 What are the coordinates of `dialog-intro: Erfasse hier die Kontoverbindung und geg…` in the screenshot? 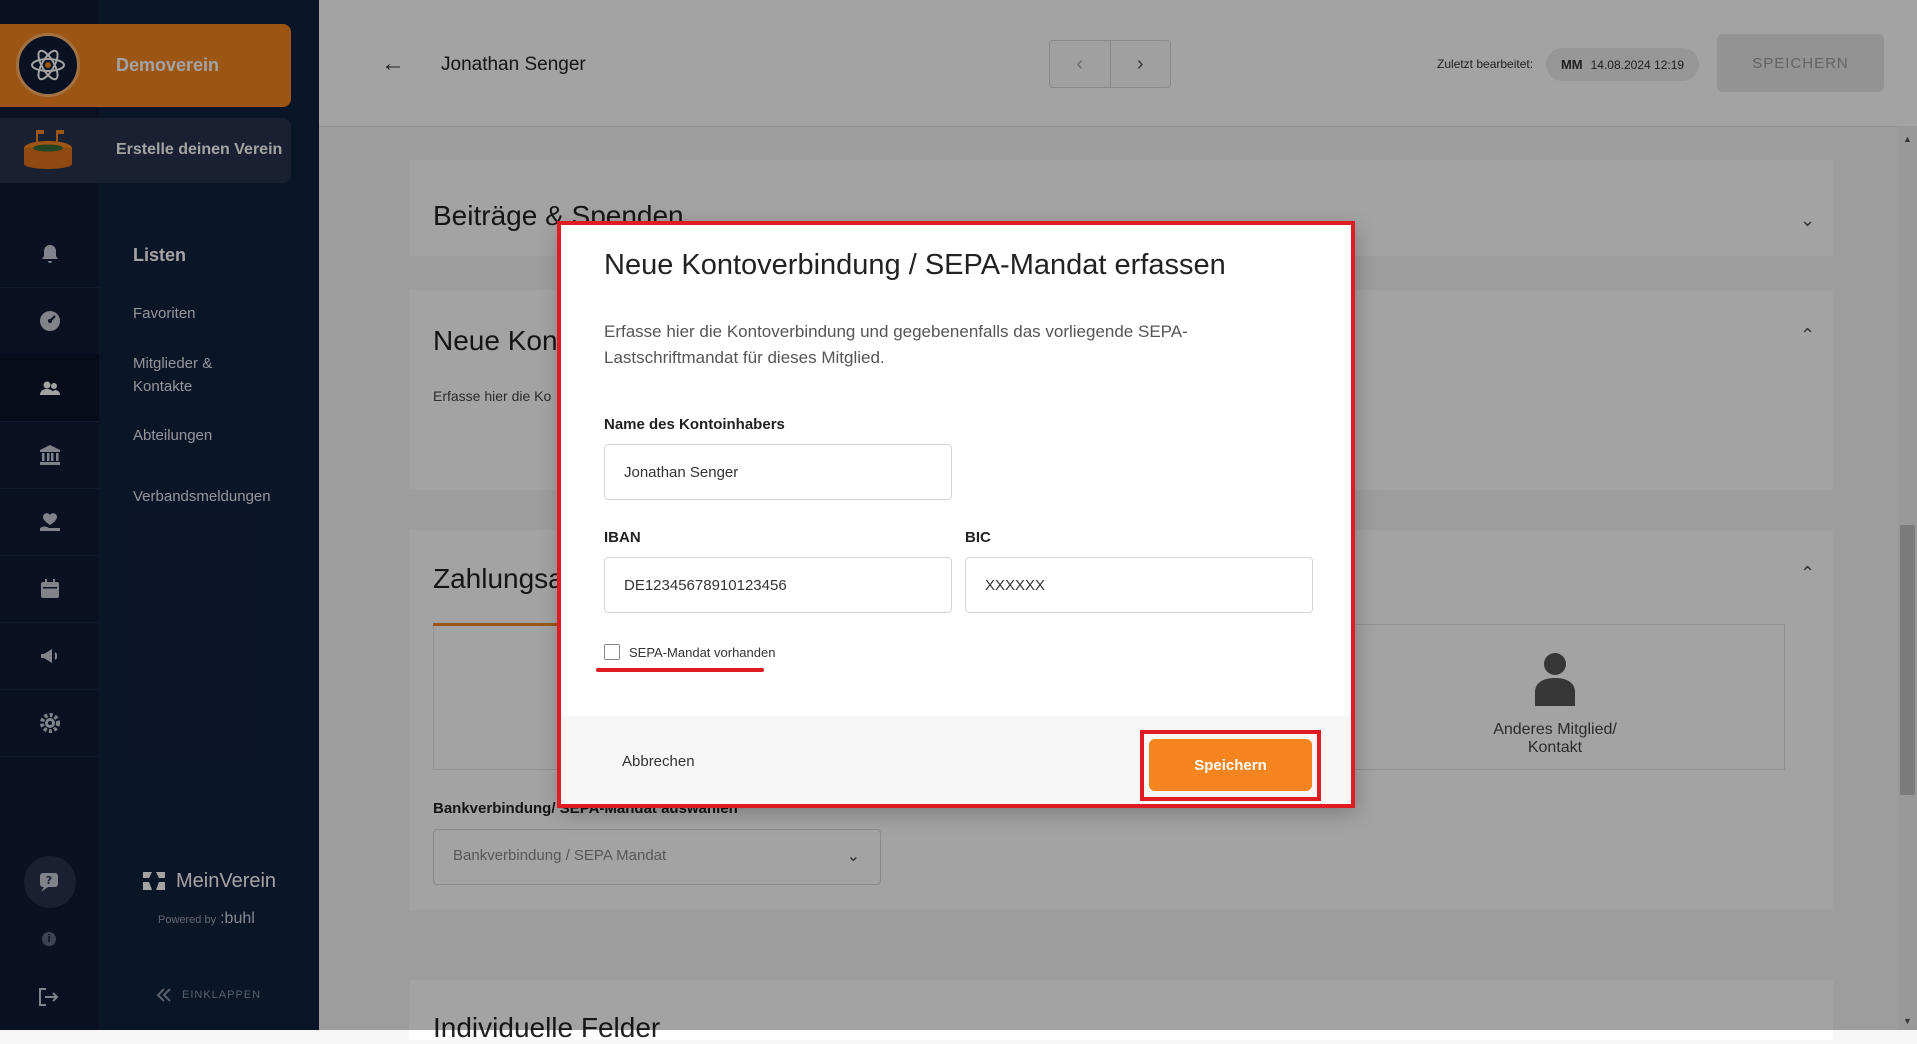 It's located at (896, 344).